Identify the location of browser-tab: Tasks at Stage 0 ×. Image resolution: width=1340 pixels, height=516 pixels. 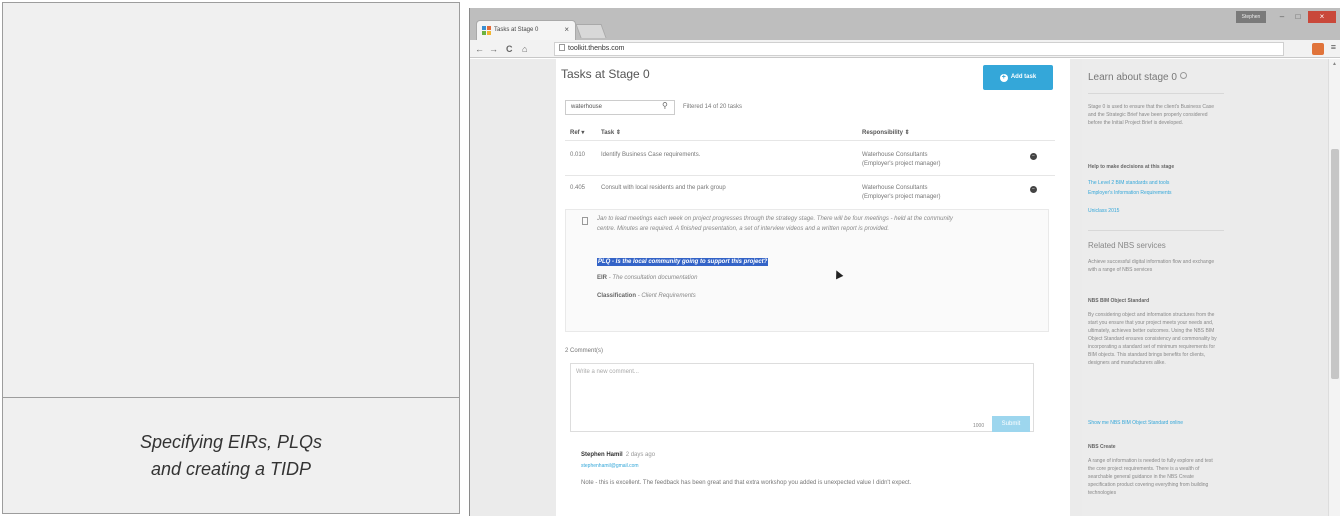
(526, 30).